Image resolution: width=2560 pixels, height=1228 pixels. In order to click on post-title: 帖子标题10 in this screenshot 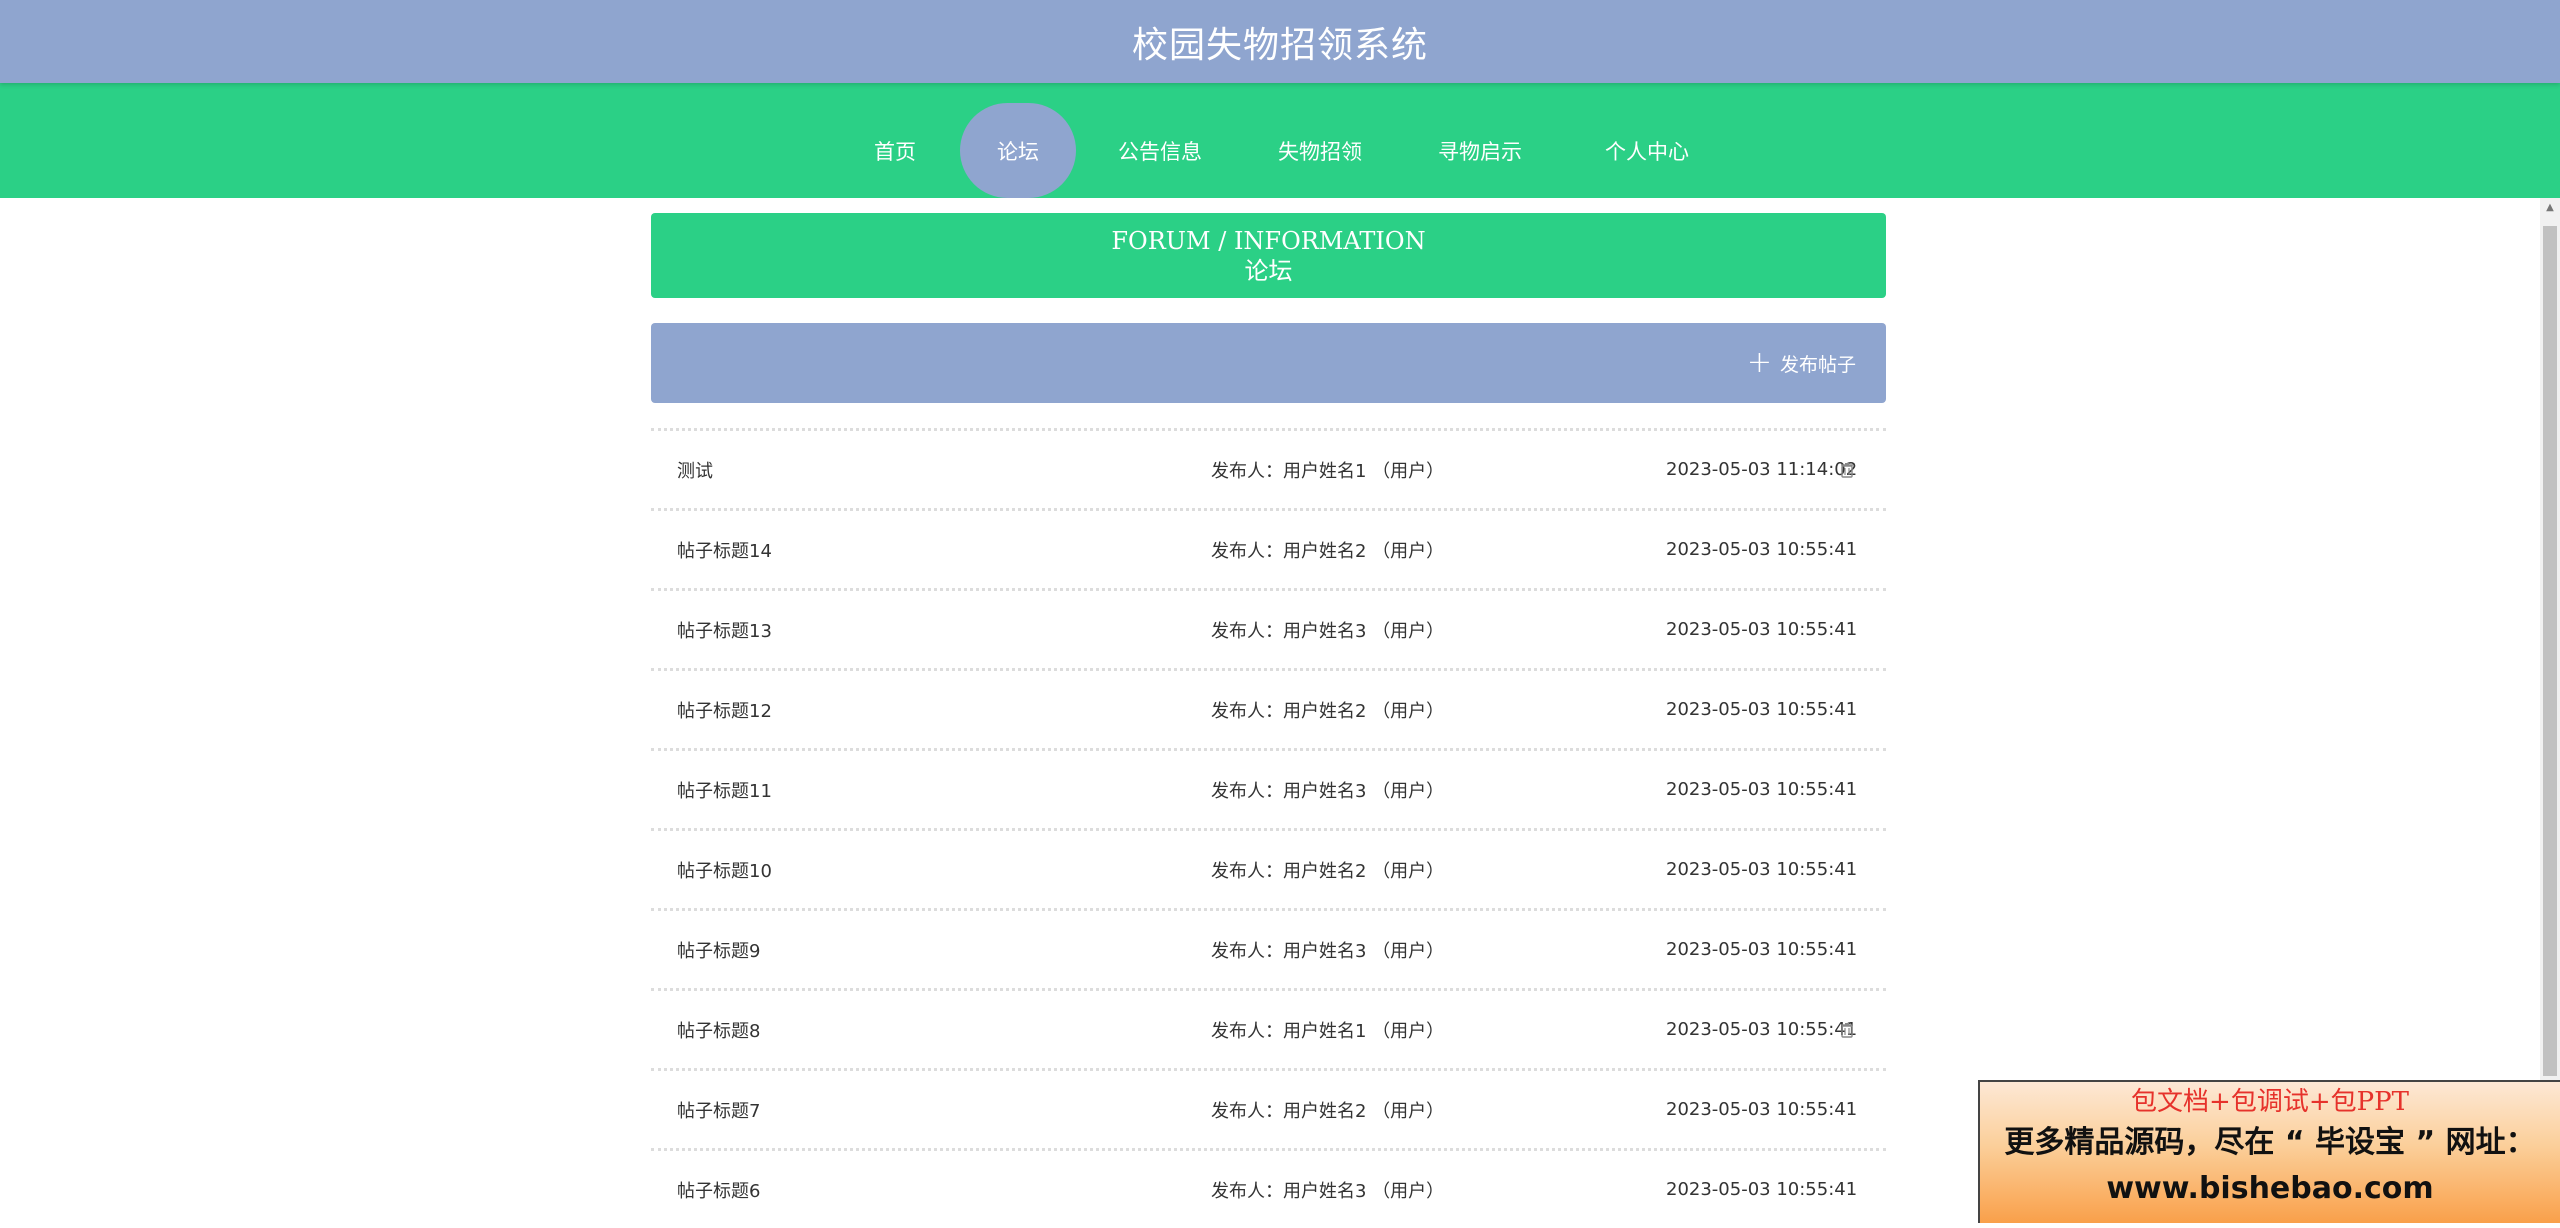, I will do `click(724, 869)`.